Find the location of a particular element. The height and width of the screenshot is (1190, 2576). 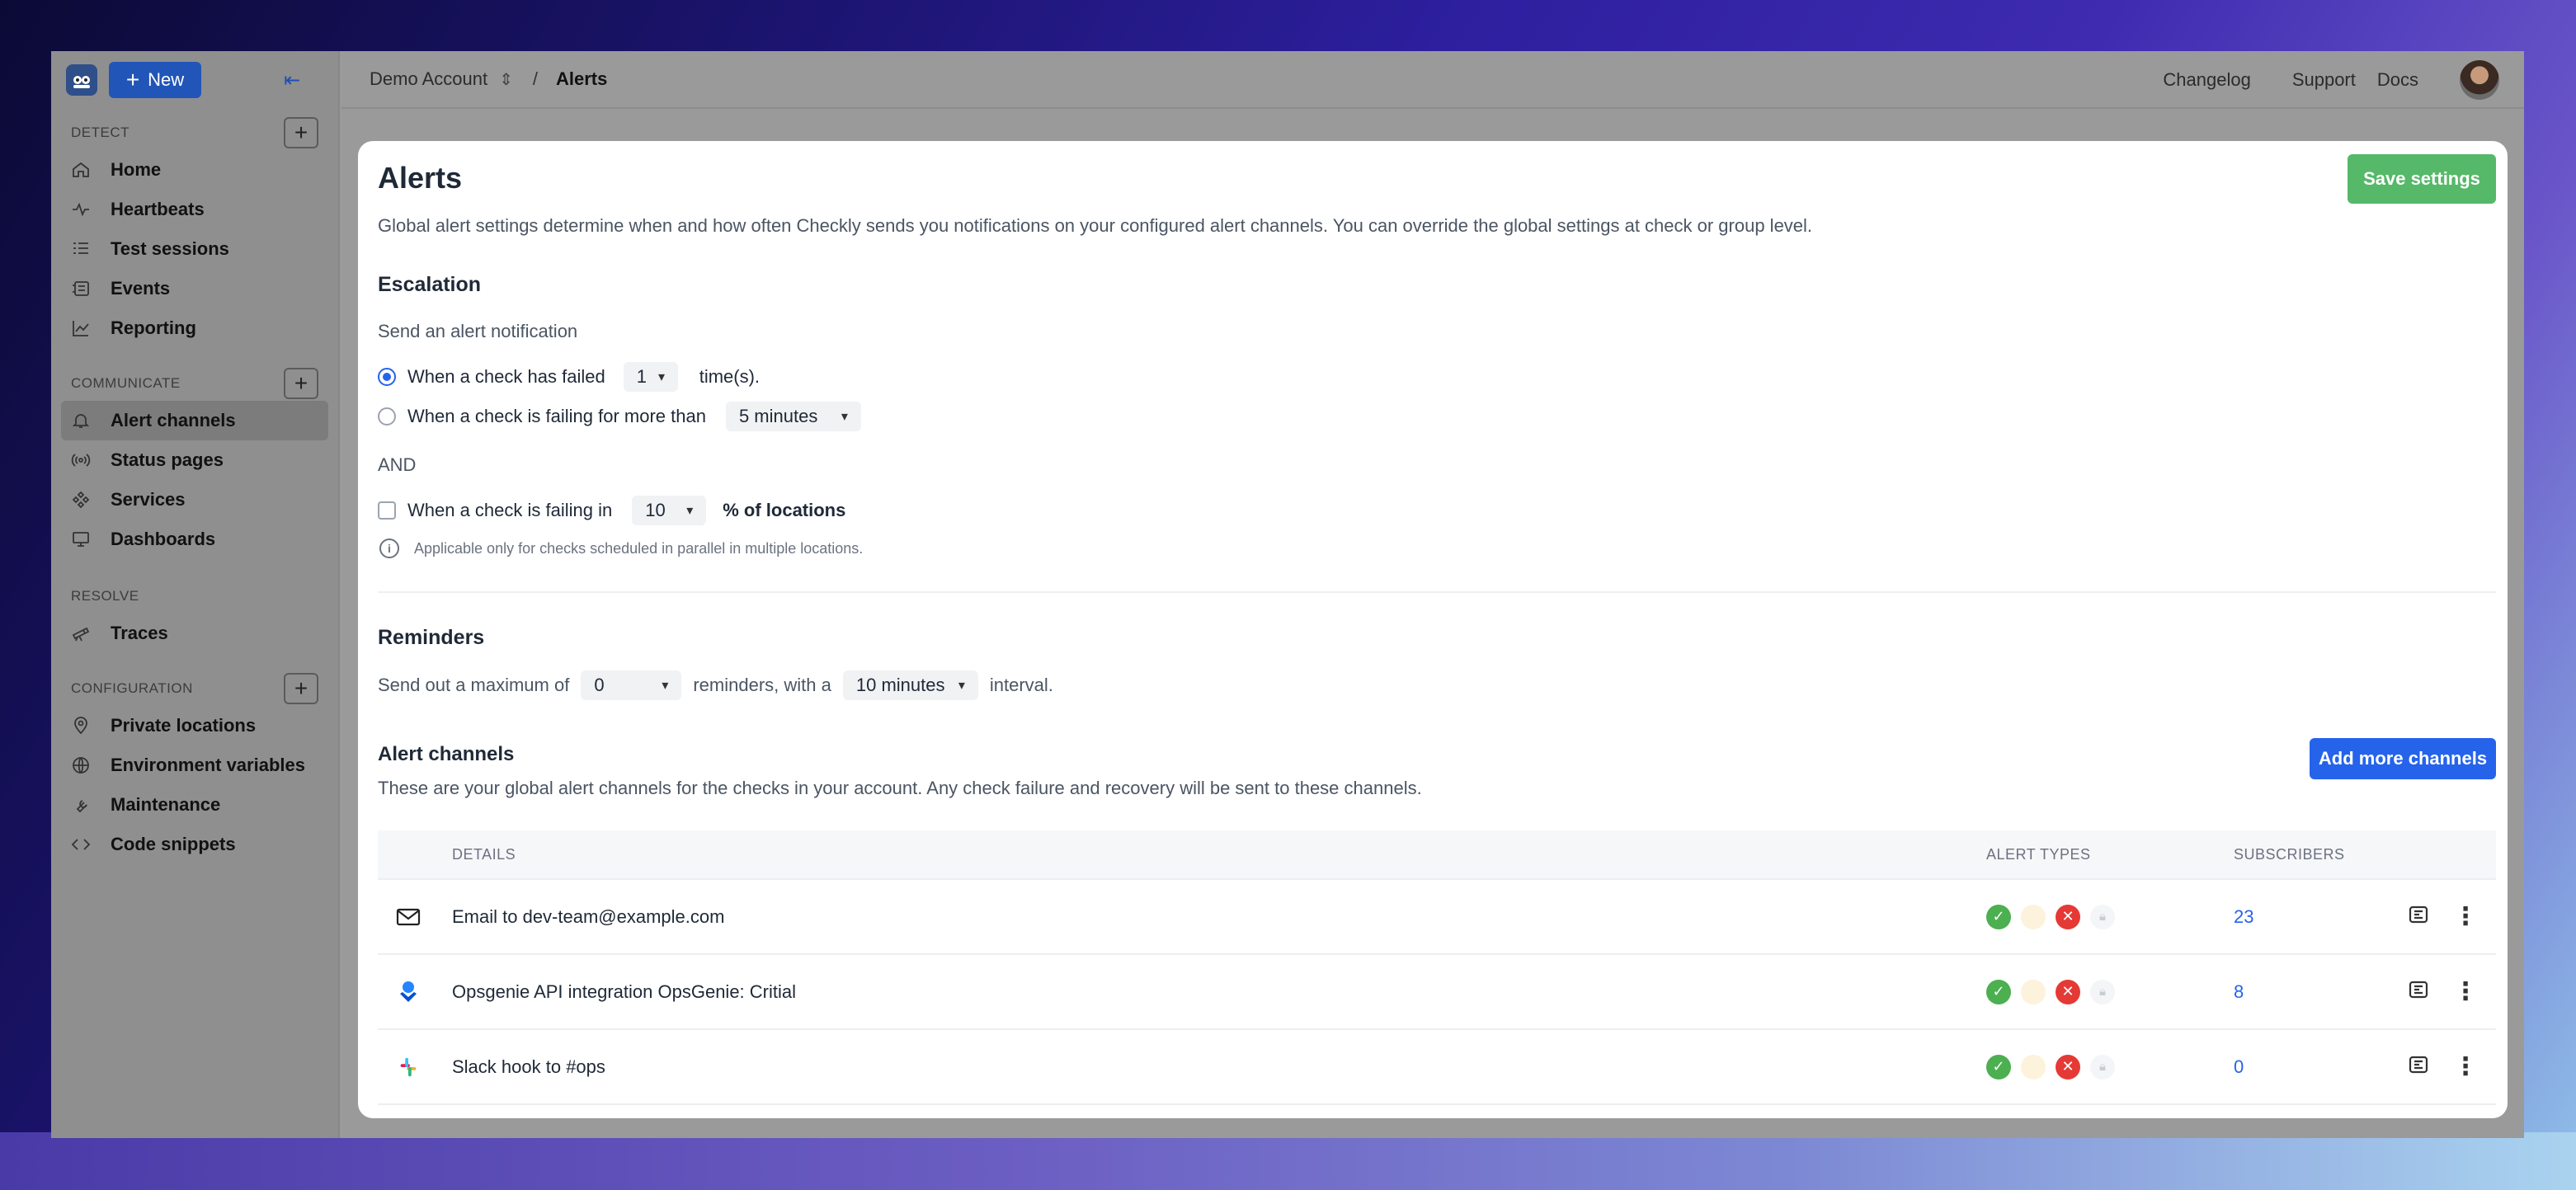

monitor-icon is located at coordinates (81, 539).